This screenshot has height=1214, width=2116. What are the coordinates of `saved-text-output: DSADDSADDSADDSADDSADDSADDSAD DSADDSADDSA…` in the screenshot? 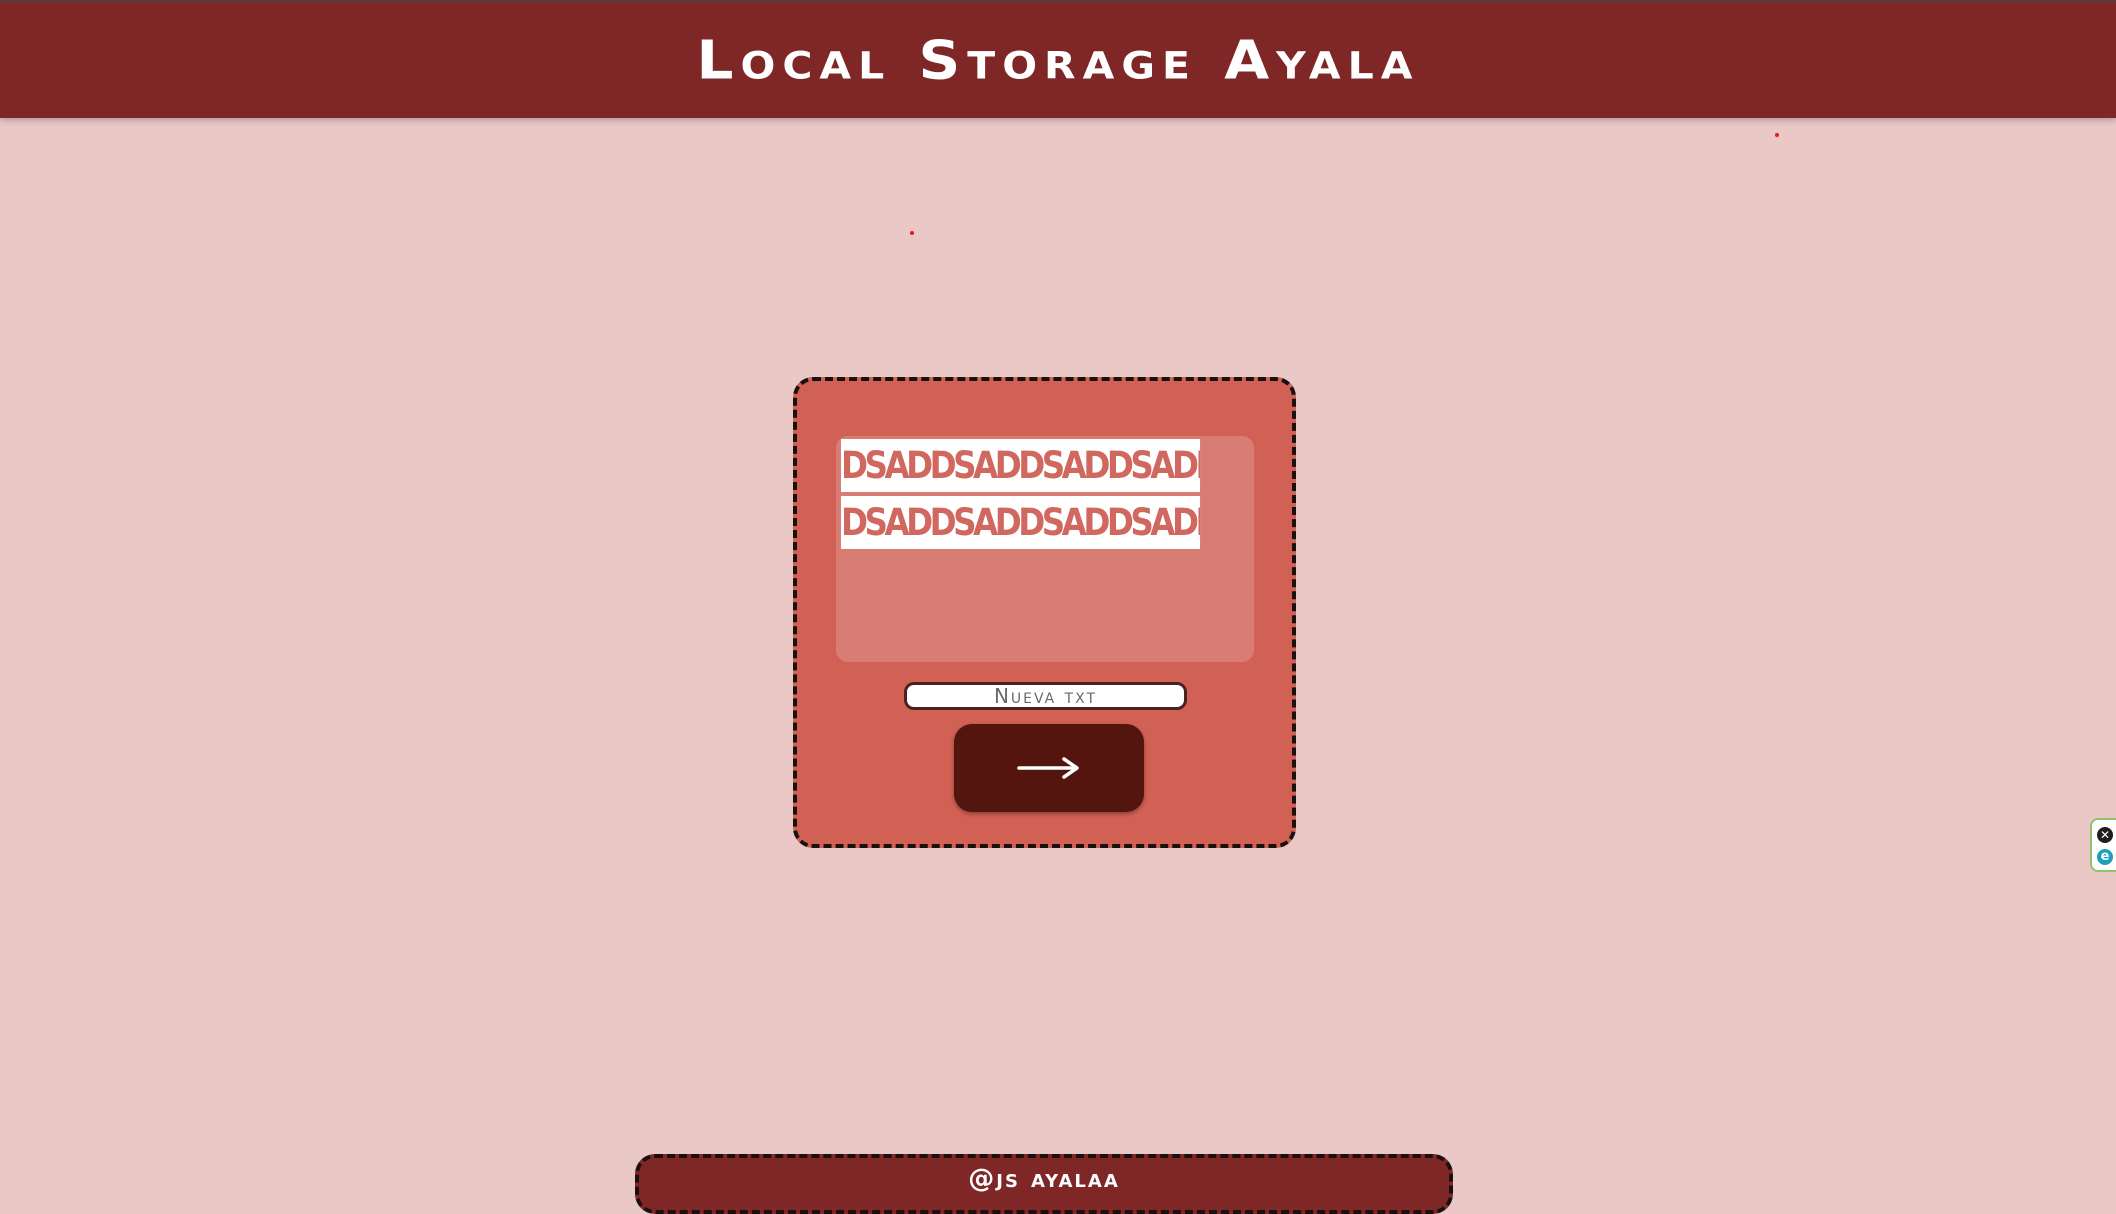 It's located at (1045, 549).